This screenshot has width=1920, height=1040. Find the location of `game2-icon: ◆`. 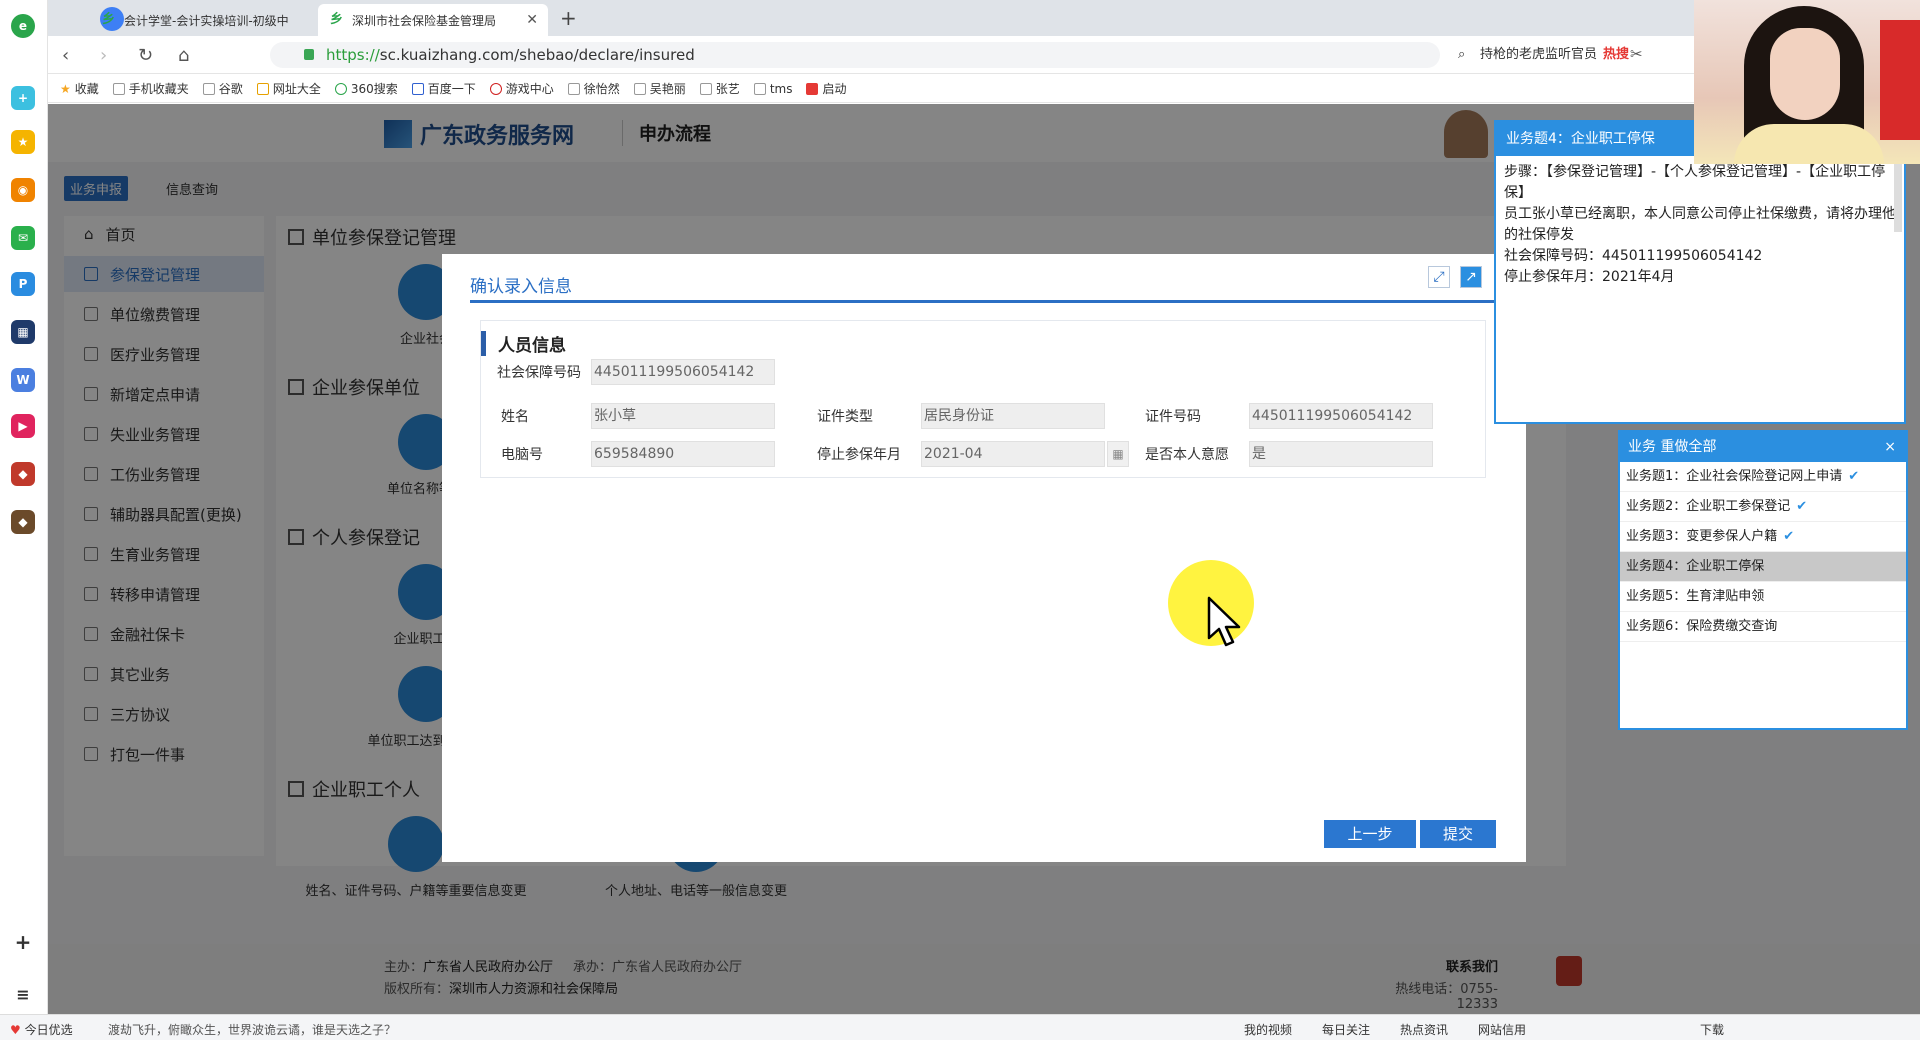

game2-icon: ◆ is located at coordinates (23, 522).